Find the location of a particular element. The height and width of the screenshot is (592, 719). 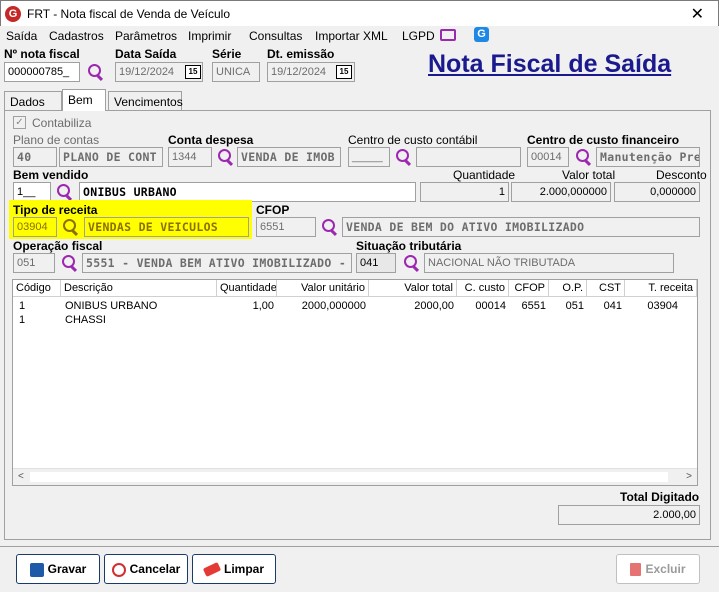

operacao-code-field: 051 is located at coordinates (34, 263).